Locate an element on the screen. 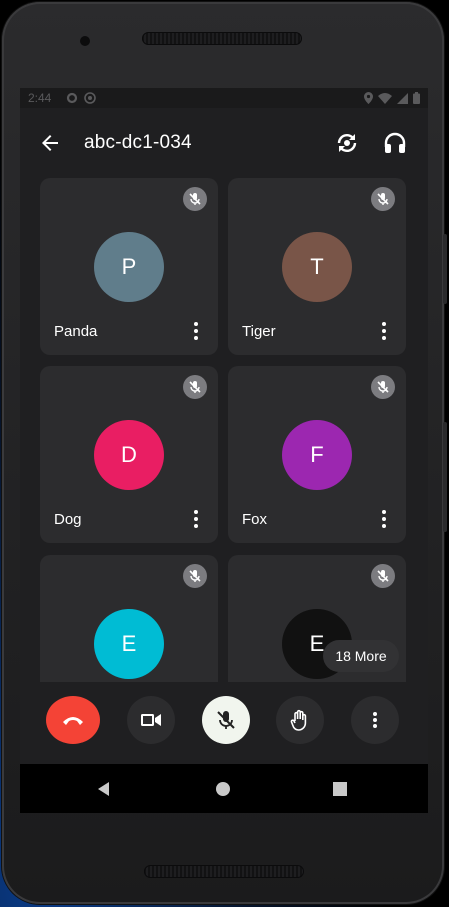  status-bar: 2:44 is located at coordinates (224, 98).